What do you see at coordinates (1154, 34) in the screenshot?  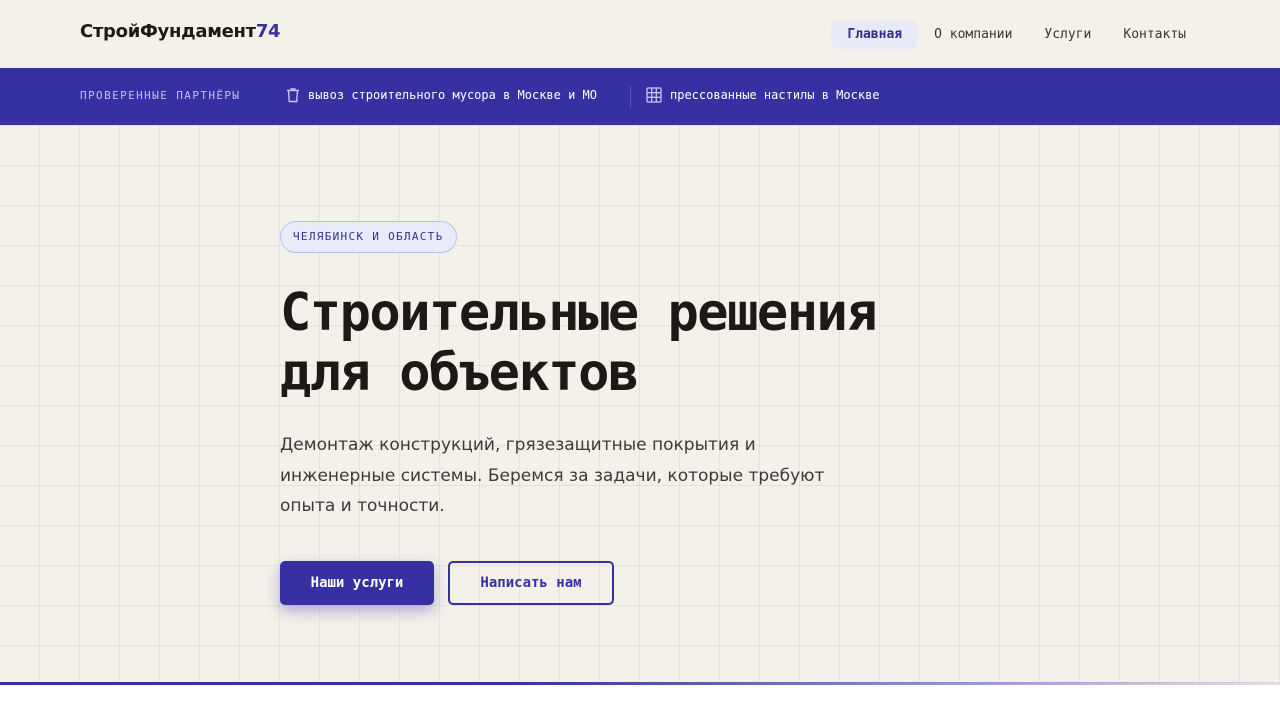 I see `nav-item-contacts: Контакты` at bounding box center [1154, 34].